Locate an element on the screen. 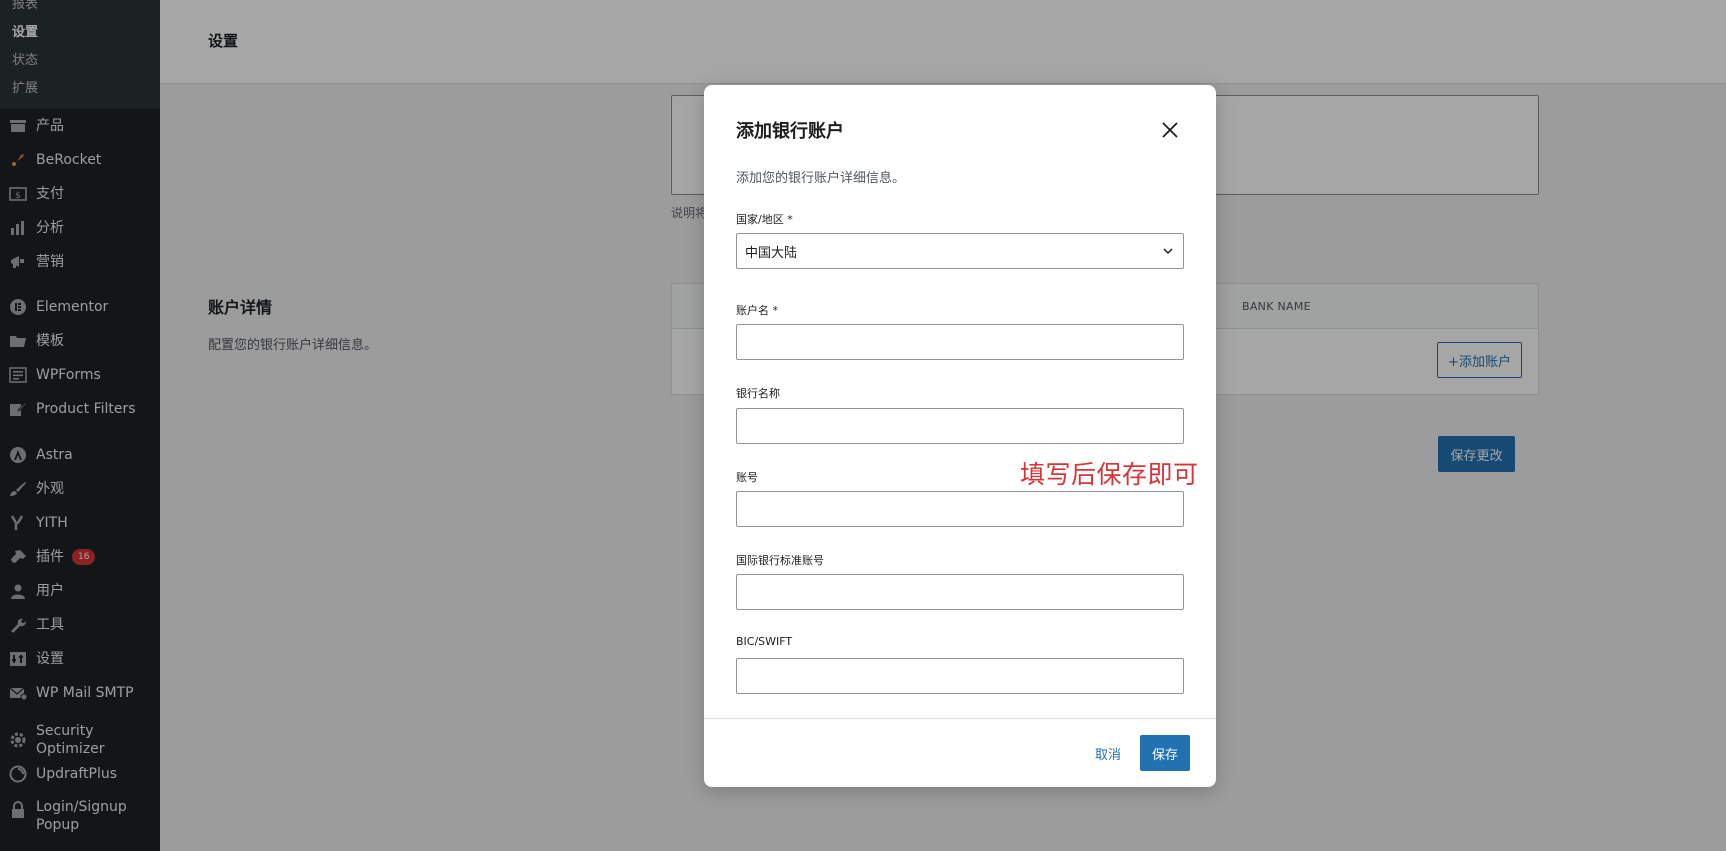 This screenshot has width=1726, height=851. iban-field is located at coordinates (960, 592).